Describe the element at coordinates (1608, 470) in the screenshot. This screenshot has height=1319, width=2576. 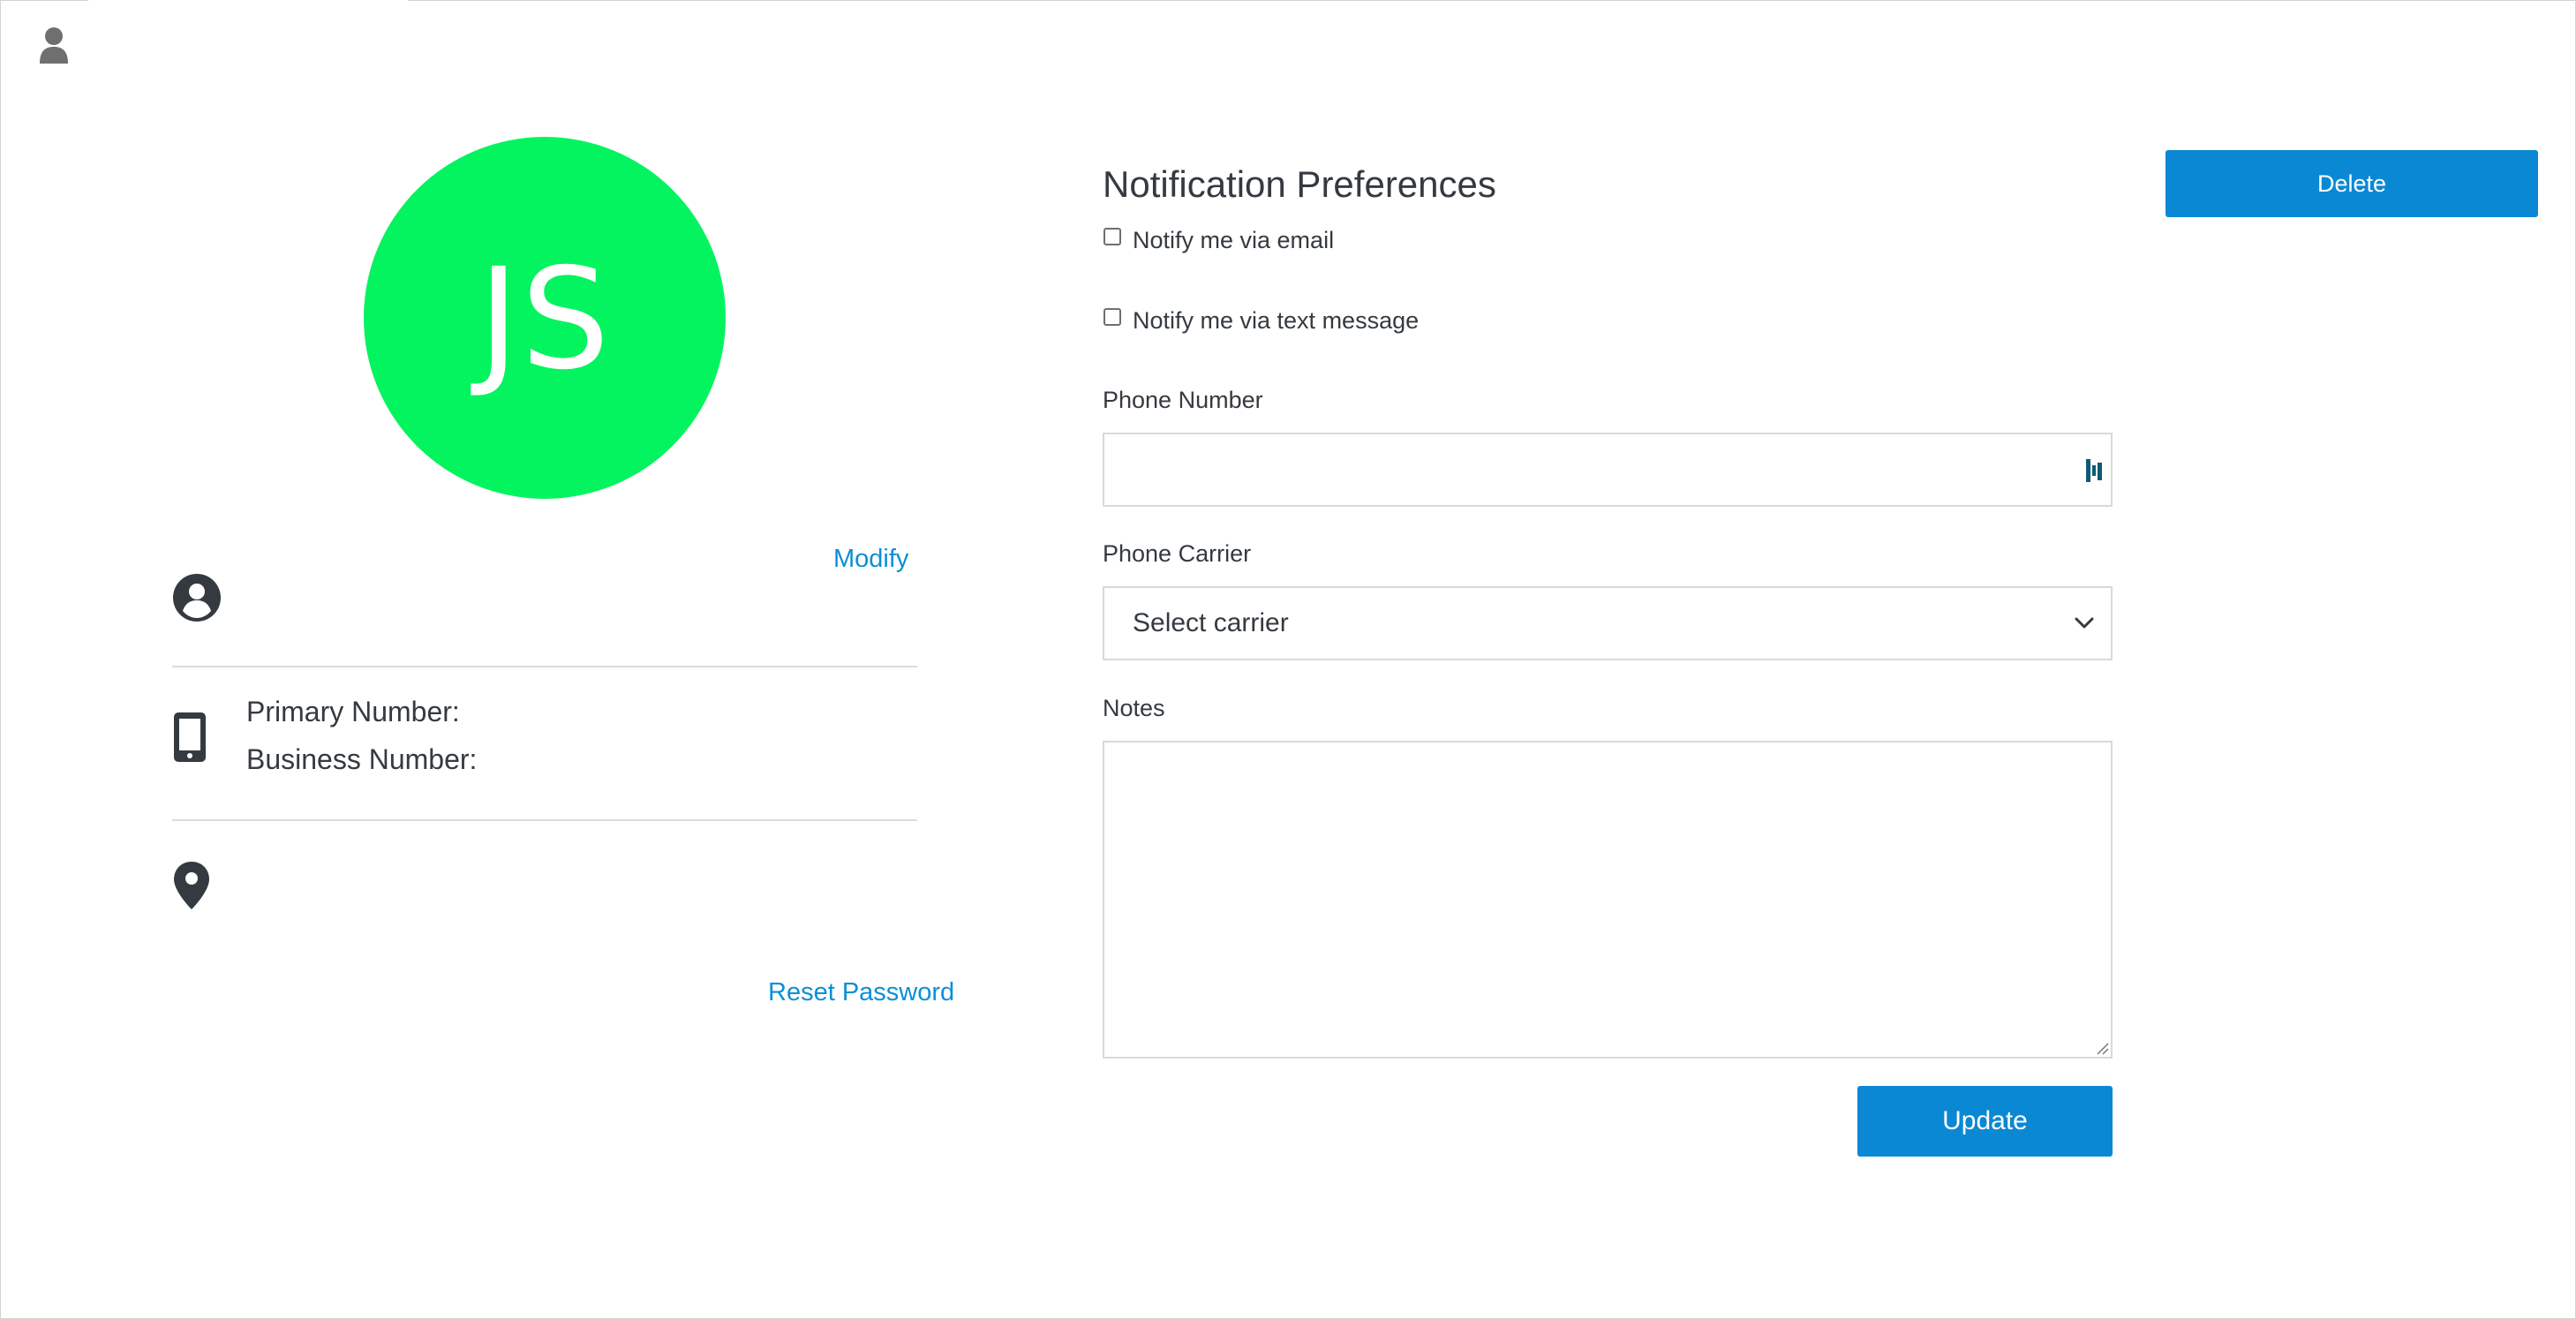
I see `phone-number-input` at that location.